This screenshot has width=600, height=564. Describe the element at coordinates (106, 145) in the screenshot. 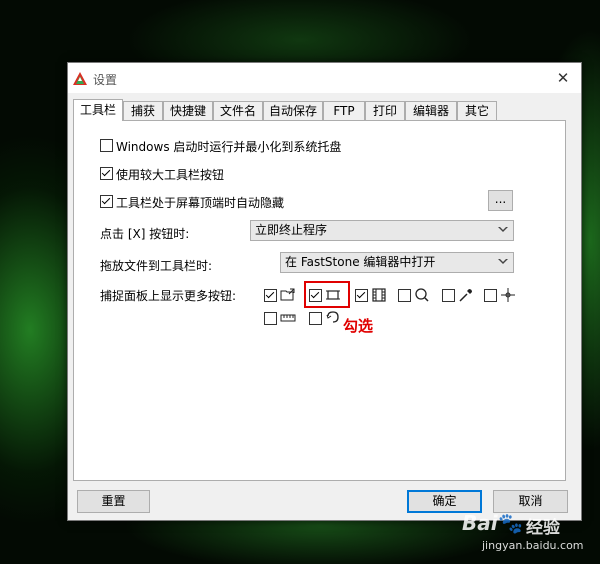

I see `startup-checkbox` at that location.